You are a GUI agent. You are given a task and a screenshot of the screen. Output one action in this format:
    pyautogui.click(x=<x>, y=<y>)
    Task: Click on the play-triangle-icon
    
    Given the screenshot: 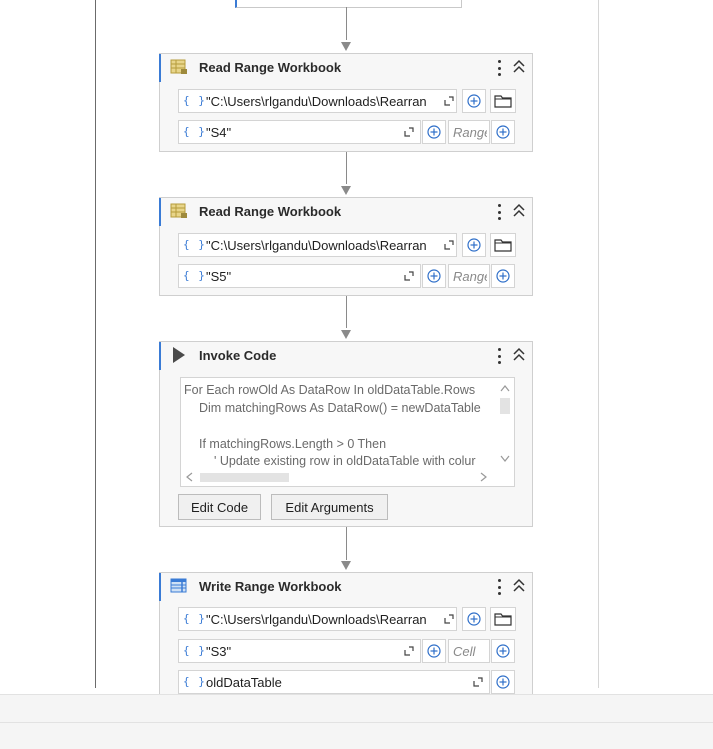 What is the action you would take?
    pyautogui.click(x=179, y=355)
    